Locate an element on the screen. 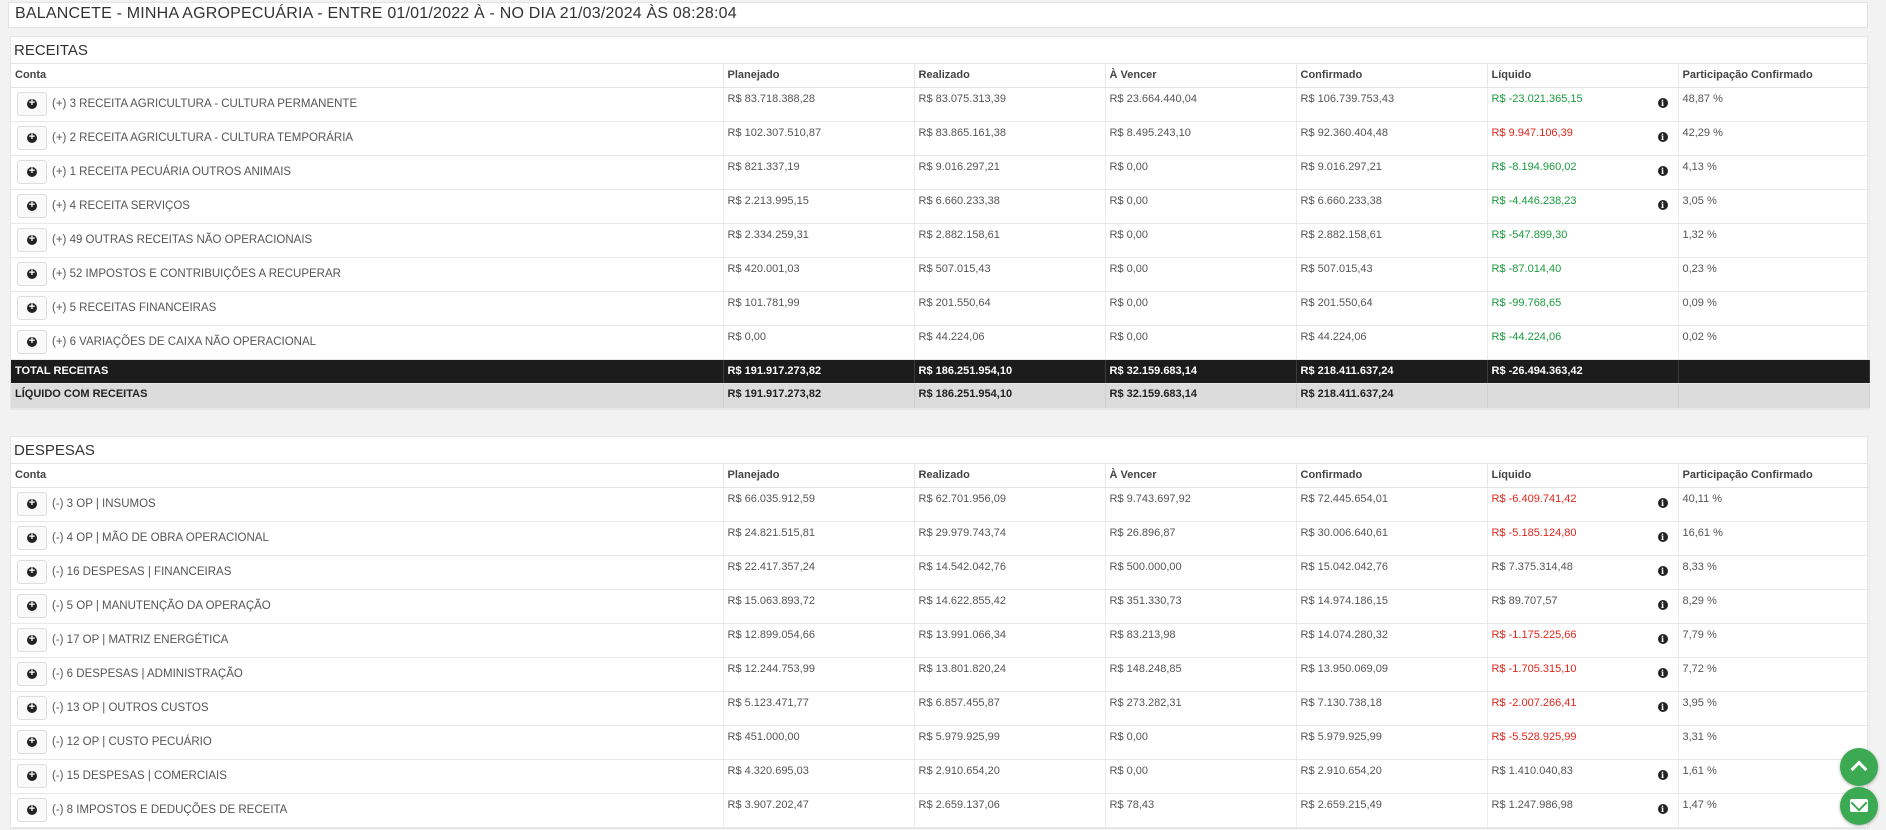 Image resolution: width=1886 pixels, height=830 pixels. conta-label: (+) 49 OUTRAS RECEITAS NÃO OPERACIONAIS is located at coordinates (182, 240).